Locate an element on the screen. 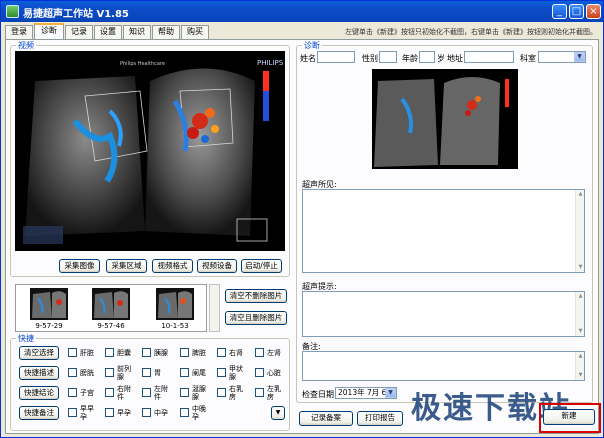  prompt-textarea: ▲ ▼ is located at coordinates (443, 314).